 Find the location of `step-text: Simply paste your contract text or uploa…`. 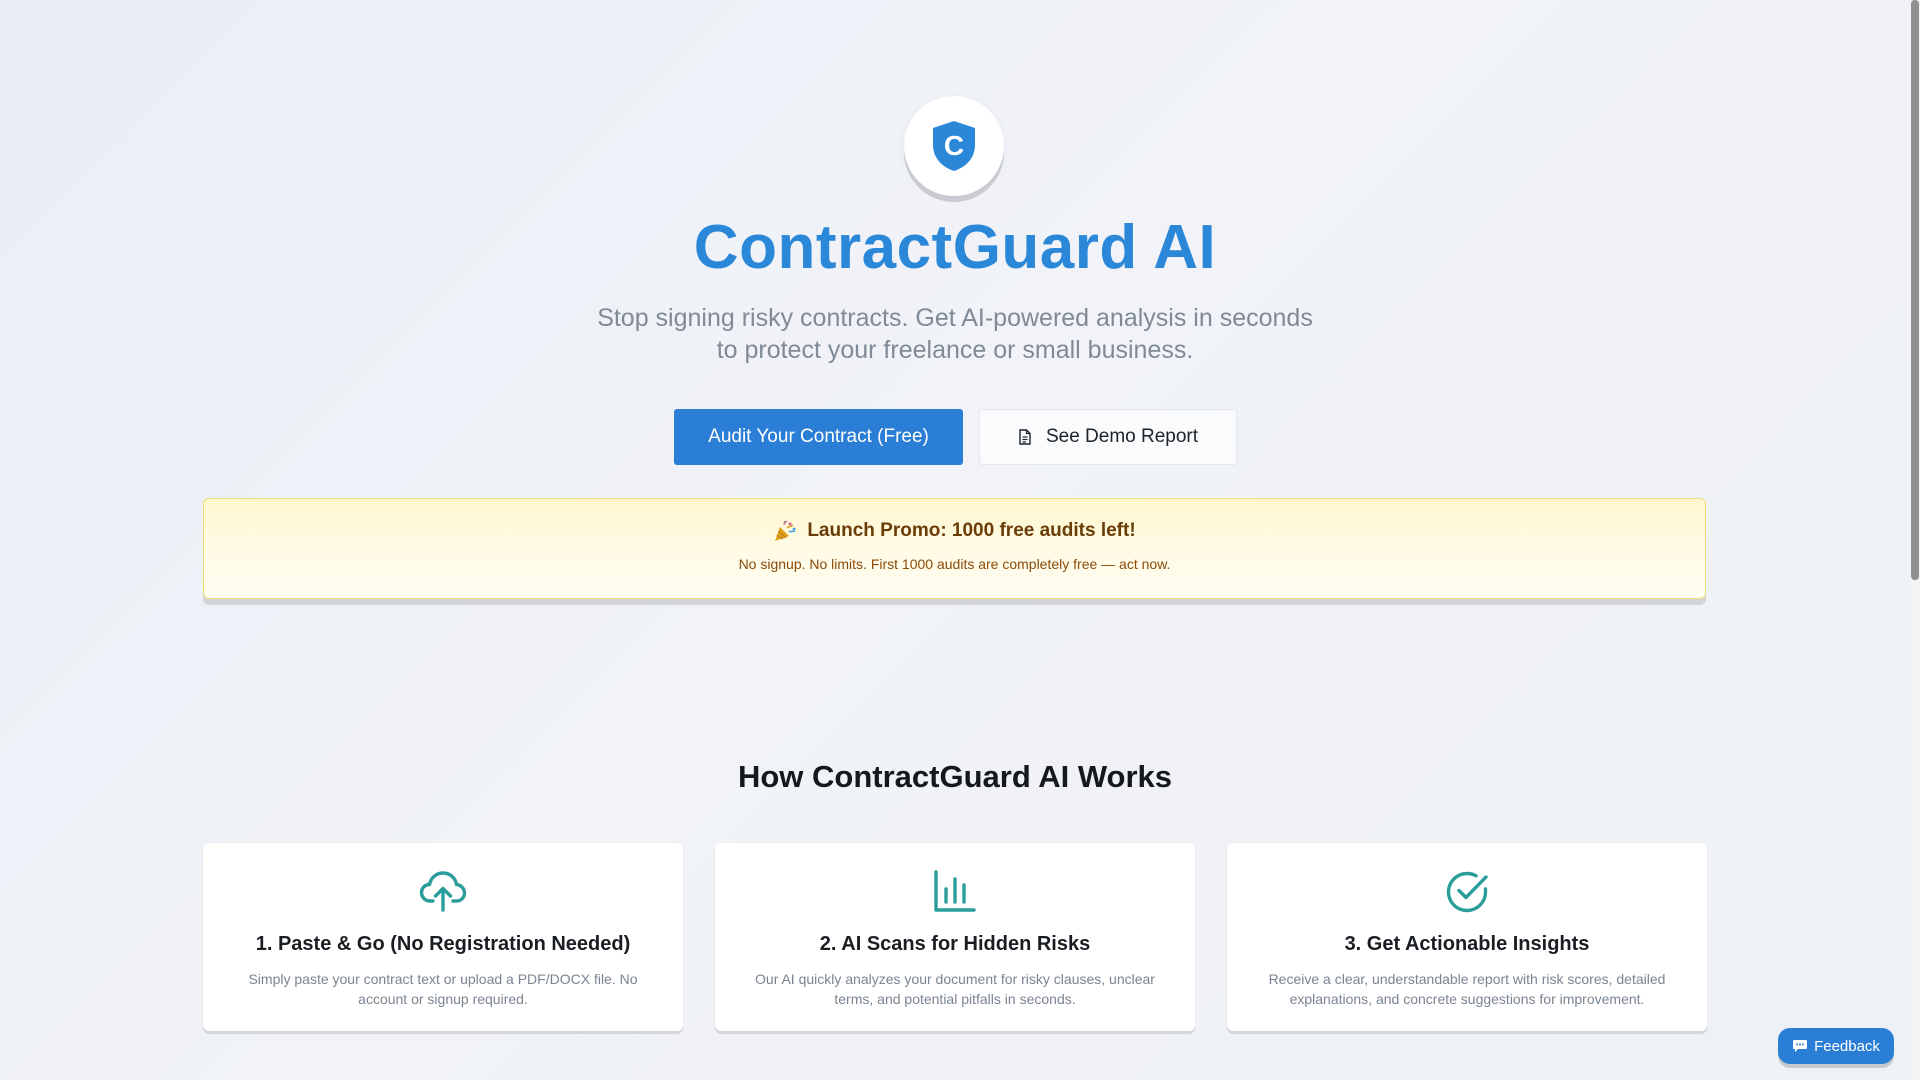

step-text: Simply paste your contract text or uploa… is located at coordinates (443, 989).